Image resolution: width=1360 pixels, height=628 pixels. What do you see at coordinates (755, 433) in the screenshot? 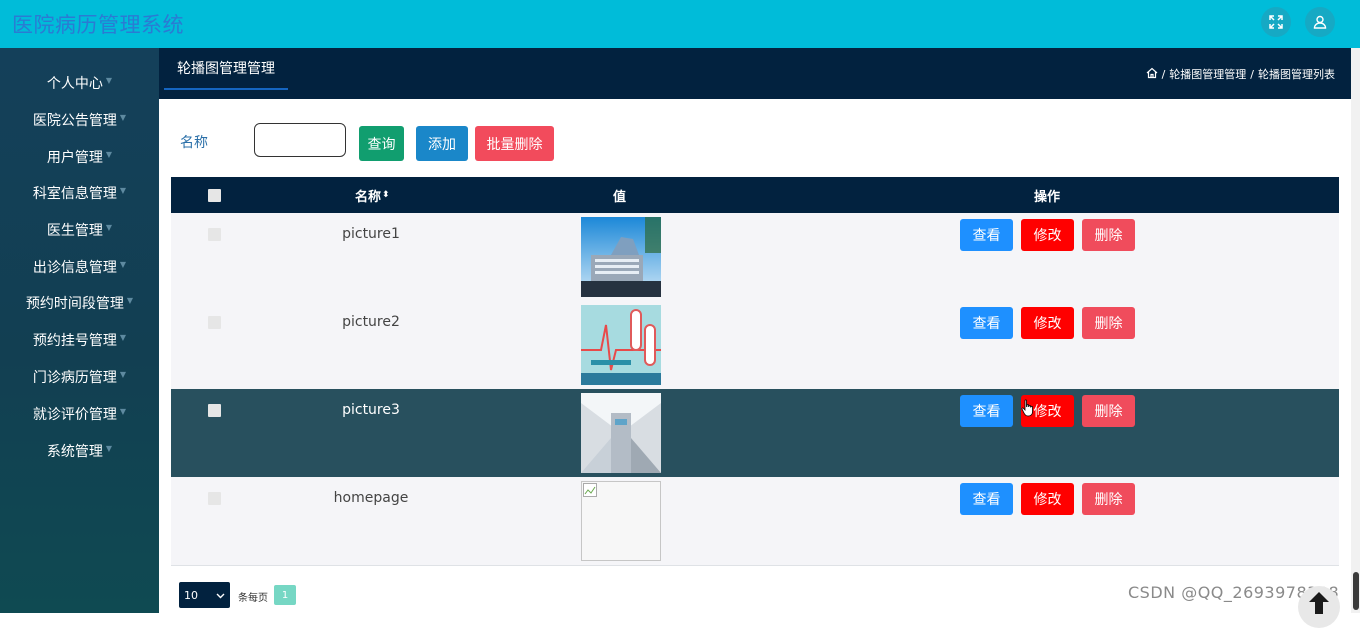
I see `table-row: picture3 查看 修改 删除` at bounding box center [755, 433].